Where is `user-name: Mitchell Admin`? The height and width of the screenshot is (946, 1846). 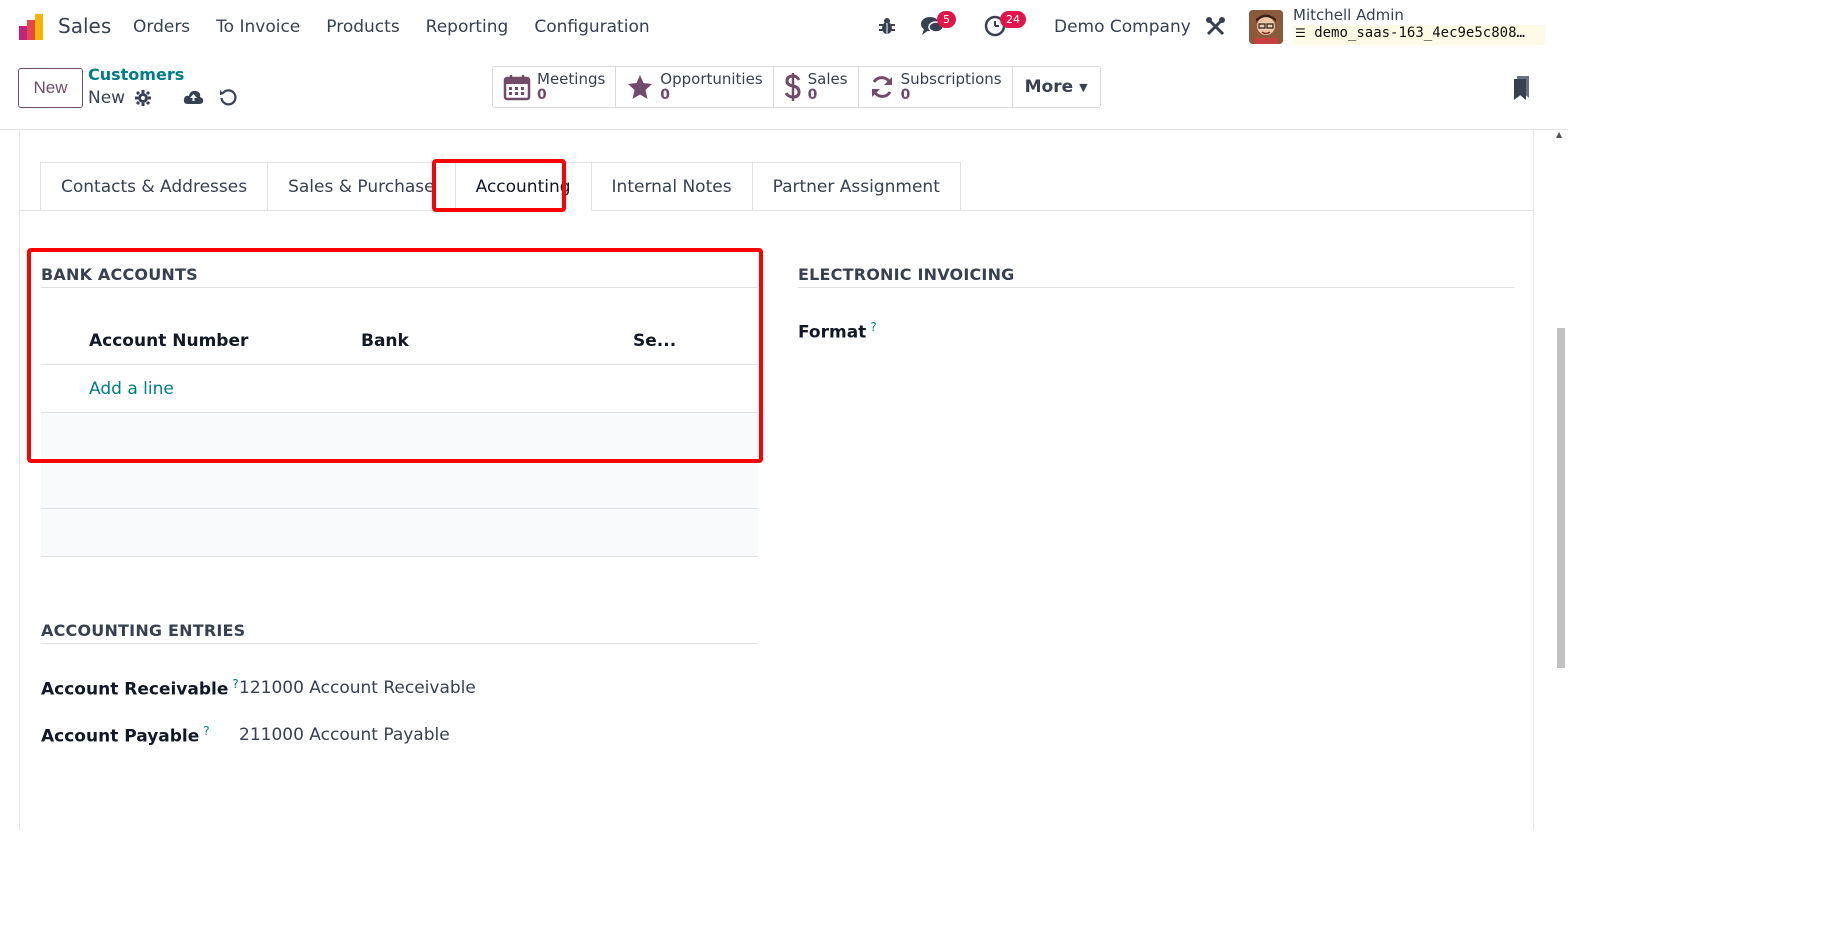 user-name: Mitchell Admin is located at coordinates (1348, 15).